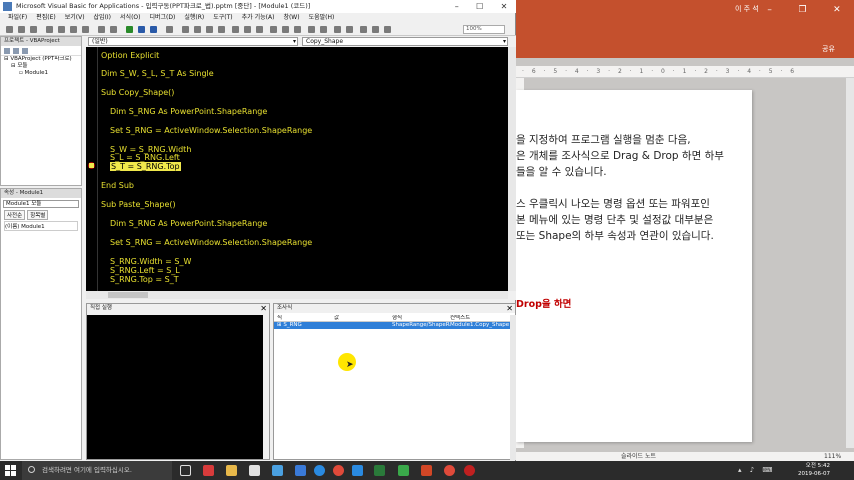 Image resolution: width=854 pixels, height=480 pixels. Describe the element at coordinates (259, 29) in the screenshot. I see `step-out-icon` at that location.